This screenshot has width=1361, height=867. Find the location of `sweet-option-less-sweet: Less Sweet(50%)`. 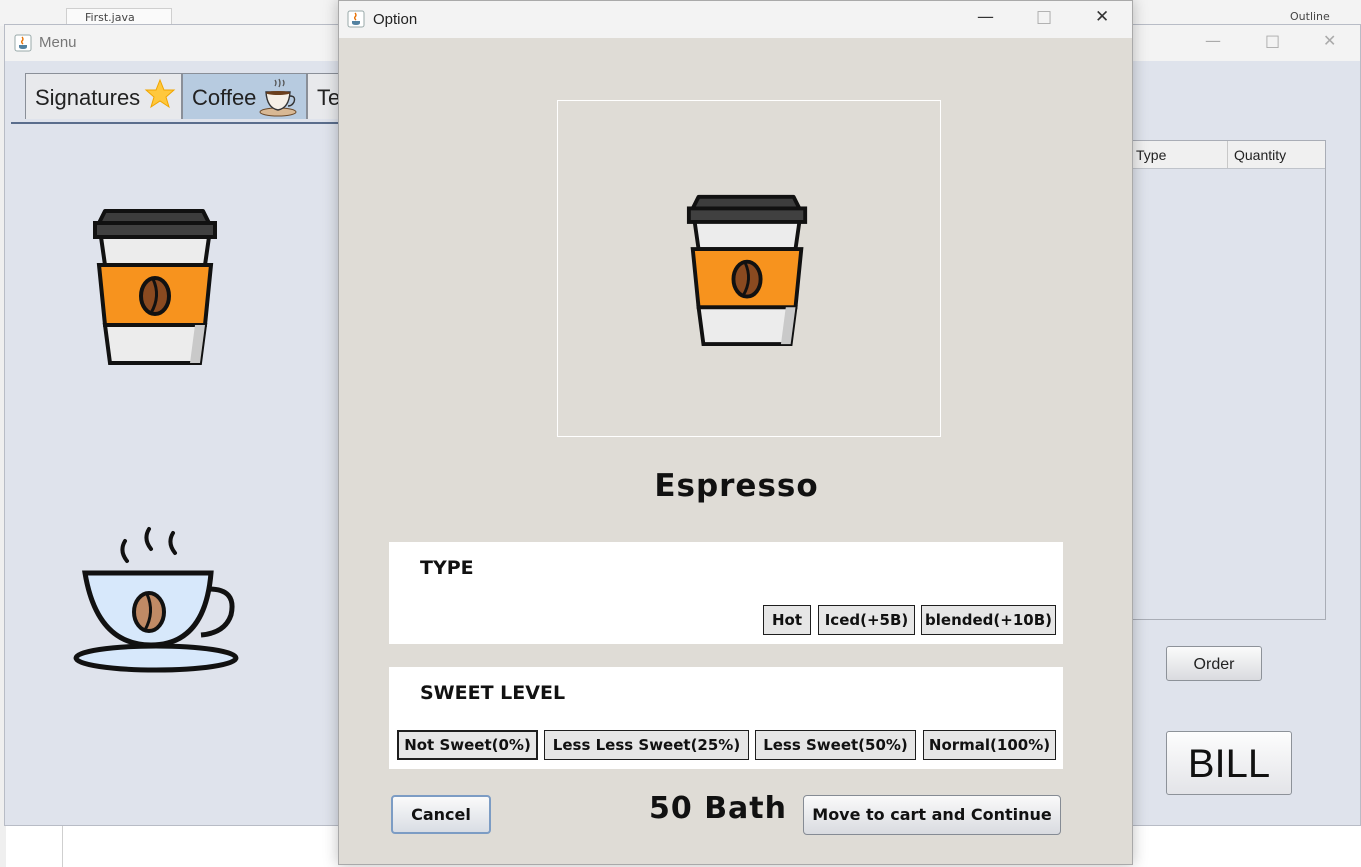

sweet-option-less-sweet: Less Sweet(50%) is located at coordinates (835, 745).